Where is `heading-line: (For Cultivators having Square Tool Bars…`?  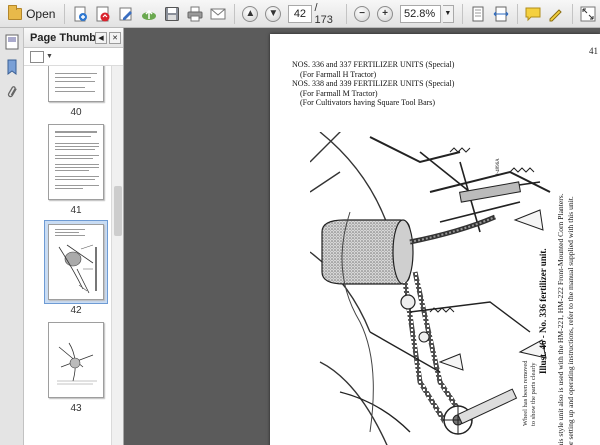 heading-line: (For Cultivators having Square Tool Bars… is located at coordinates (368, 102).